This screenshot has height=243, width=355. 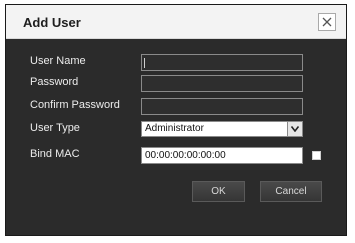 What do you see at coordinates (291, 191) in the screenshot?
I see `cancel-button: Cancel` at bounding box center [291, 191].